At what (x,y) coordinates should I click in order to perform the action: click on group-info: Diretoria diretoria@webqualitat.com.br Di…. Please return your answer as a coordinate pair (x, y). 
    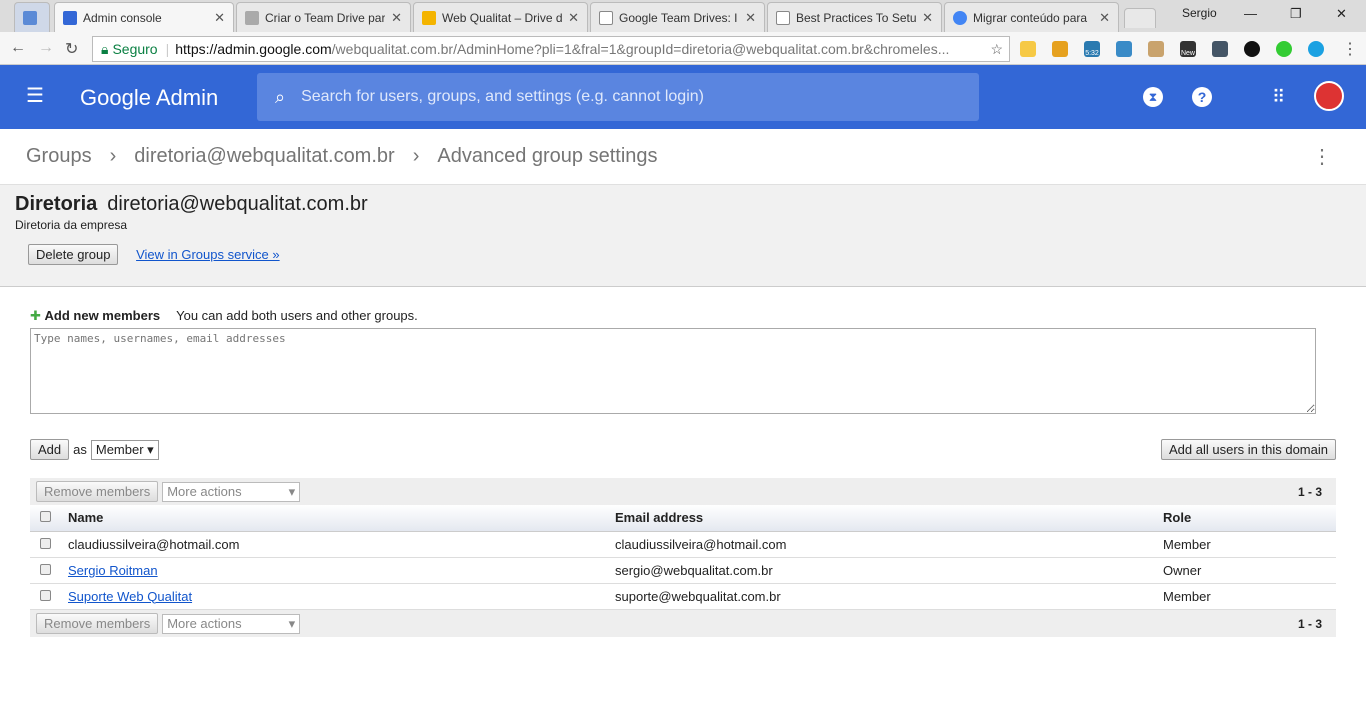
    Looking at the image, I should click on (683, 236).